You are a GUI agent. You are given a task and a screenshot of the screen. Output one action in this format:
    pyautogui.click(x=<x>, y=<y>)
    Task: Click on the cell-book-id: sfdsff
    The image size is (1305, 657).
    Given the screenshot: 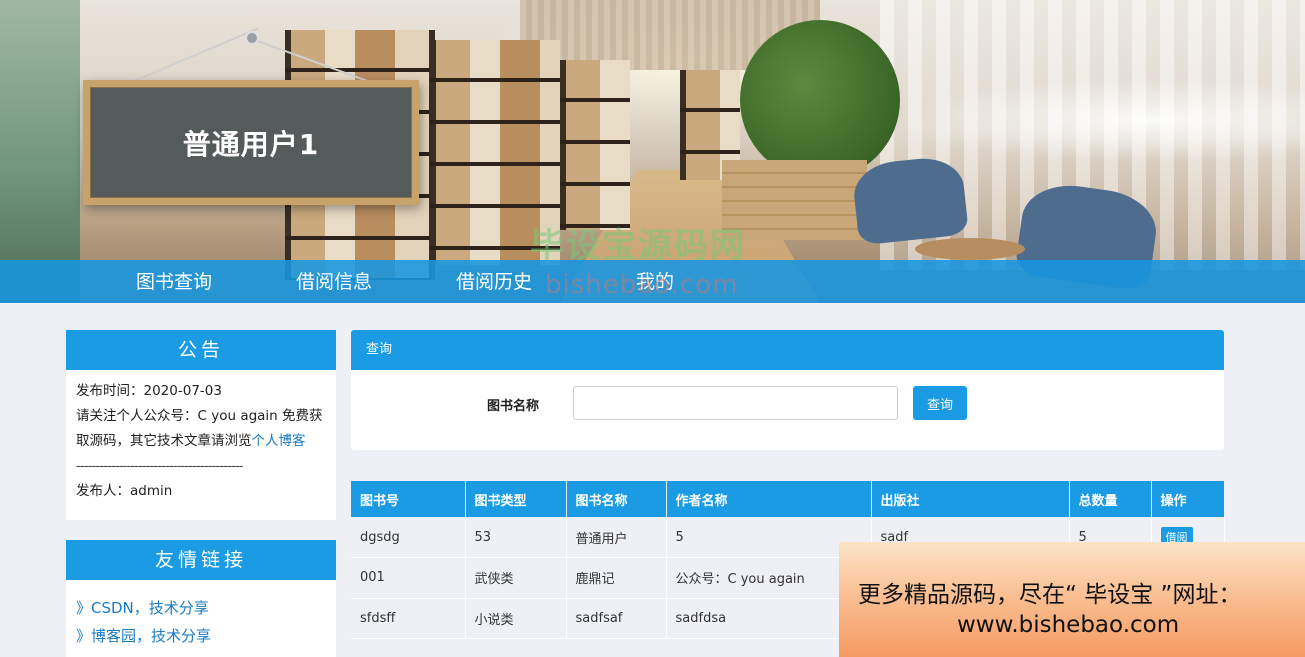 What is the action you would take?
    pyautogui.click(x=408, y=618)
    